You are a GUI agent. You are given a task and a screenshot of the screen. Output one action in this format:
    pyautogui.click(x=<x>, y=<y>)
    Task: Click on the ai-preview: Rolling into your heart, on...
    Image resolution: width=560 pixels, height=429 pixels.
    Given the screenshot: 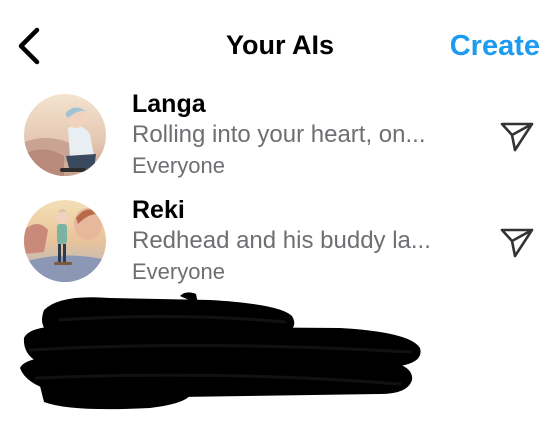 What is the action you would take?
    pyautogui.click(x=279, y=134)
    